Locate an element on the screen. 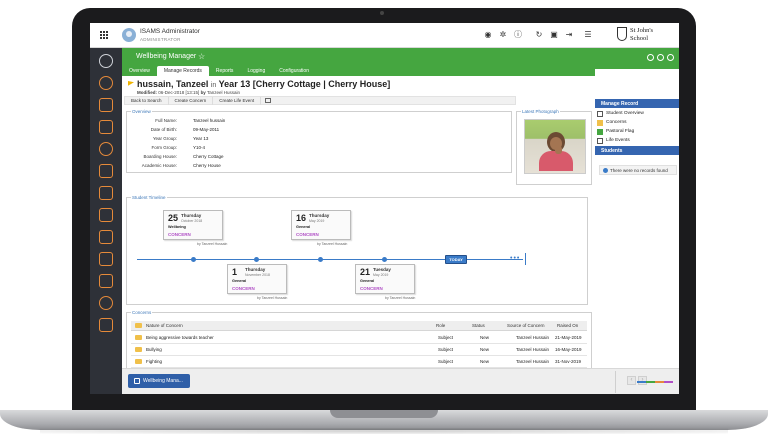 The width and height of the screenshot is (768, 438). nav-life-events: Life Events is located at coordinates (613, 140).